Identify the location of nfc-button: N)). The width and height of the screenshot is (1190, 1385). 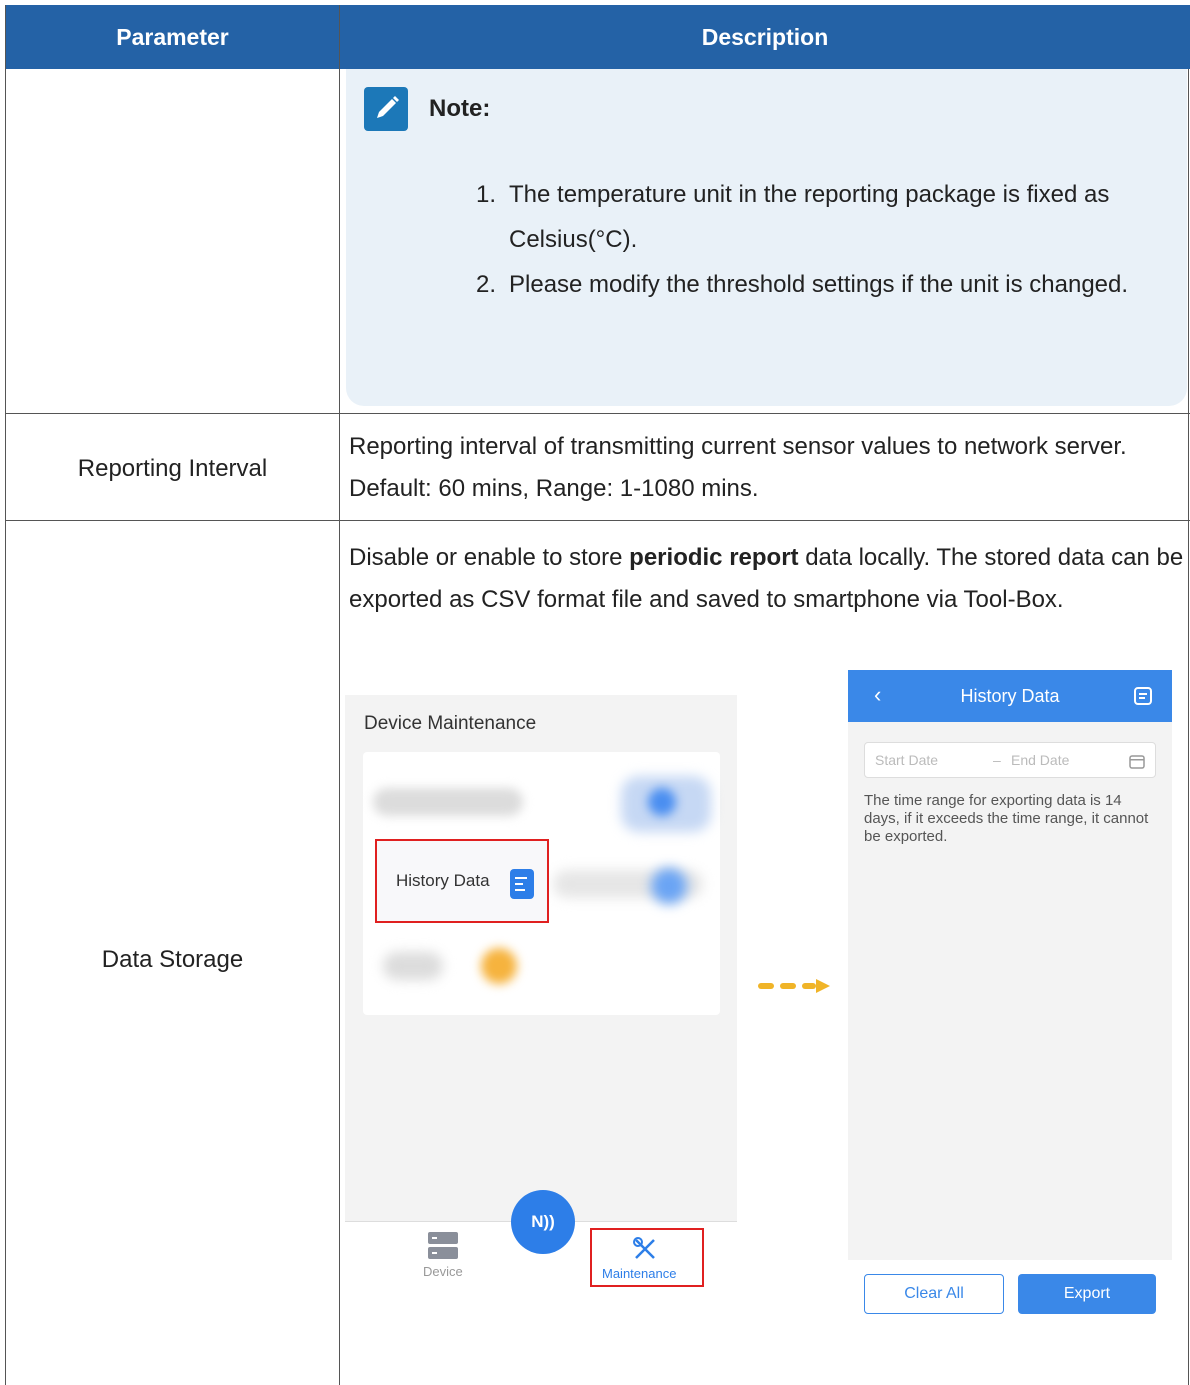
(543, 1222).